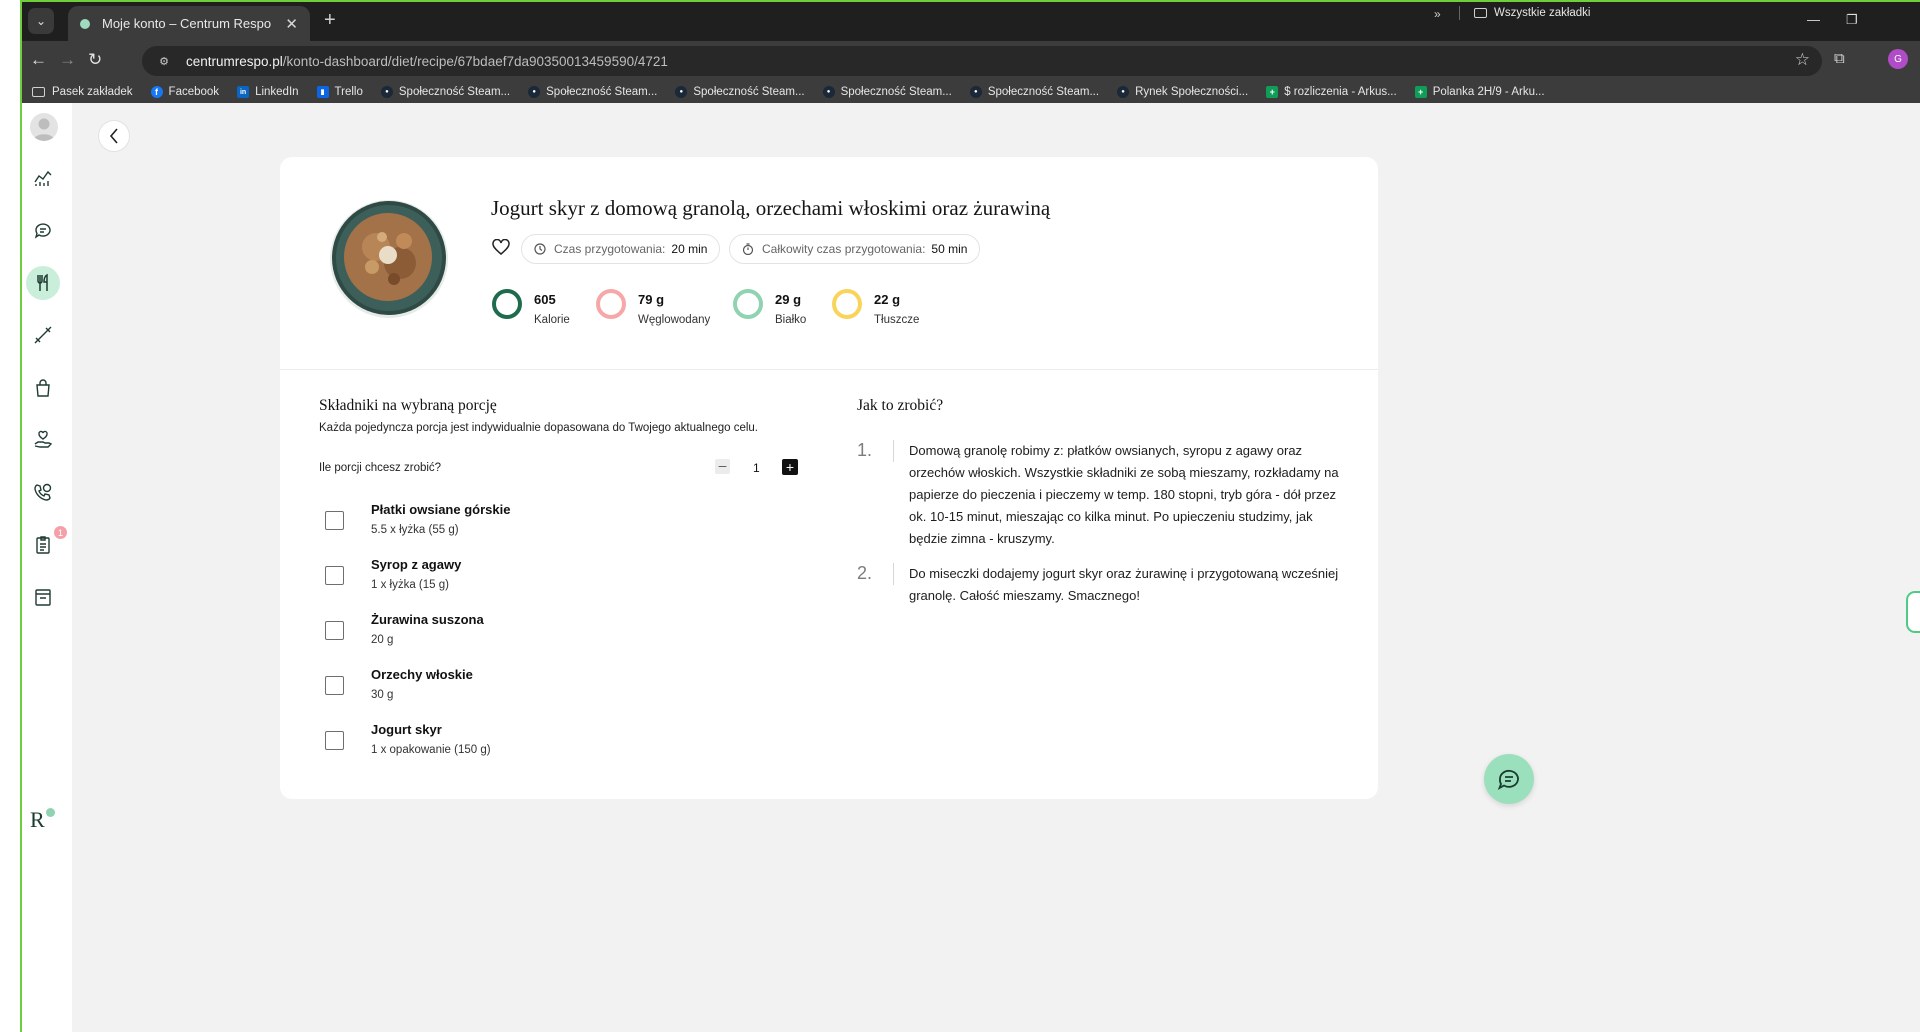 The height and width of the screenshot is (1032, 1920). I want to click on more-bookmarks-icon: », so click(1437, 14).